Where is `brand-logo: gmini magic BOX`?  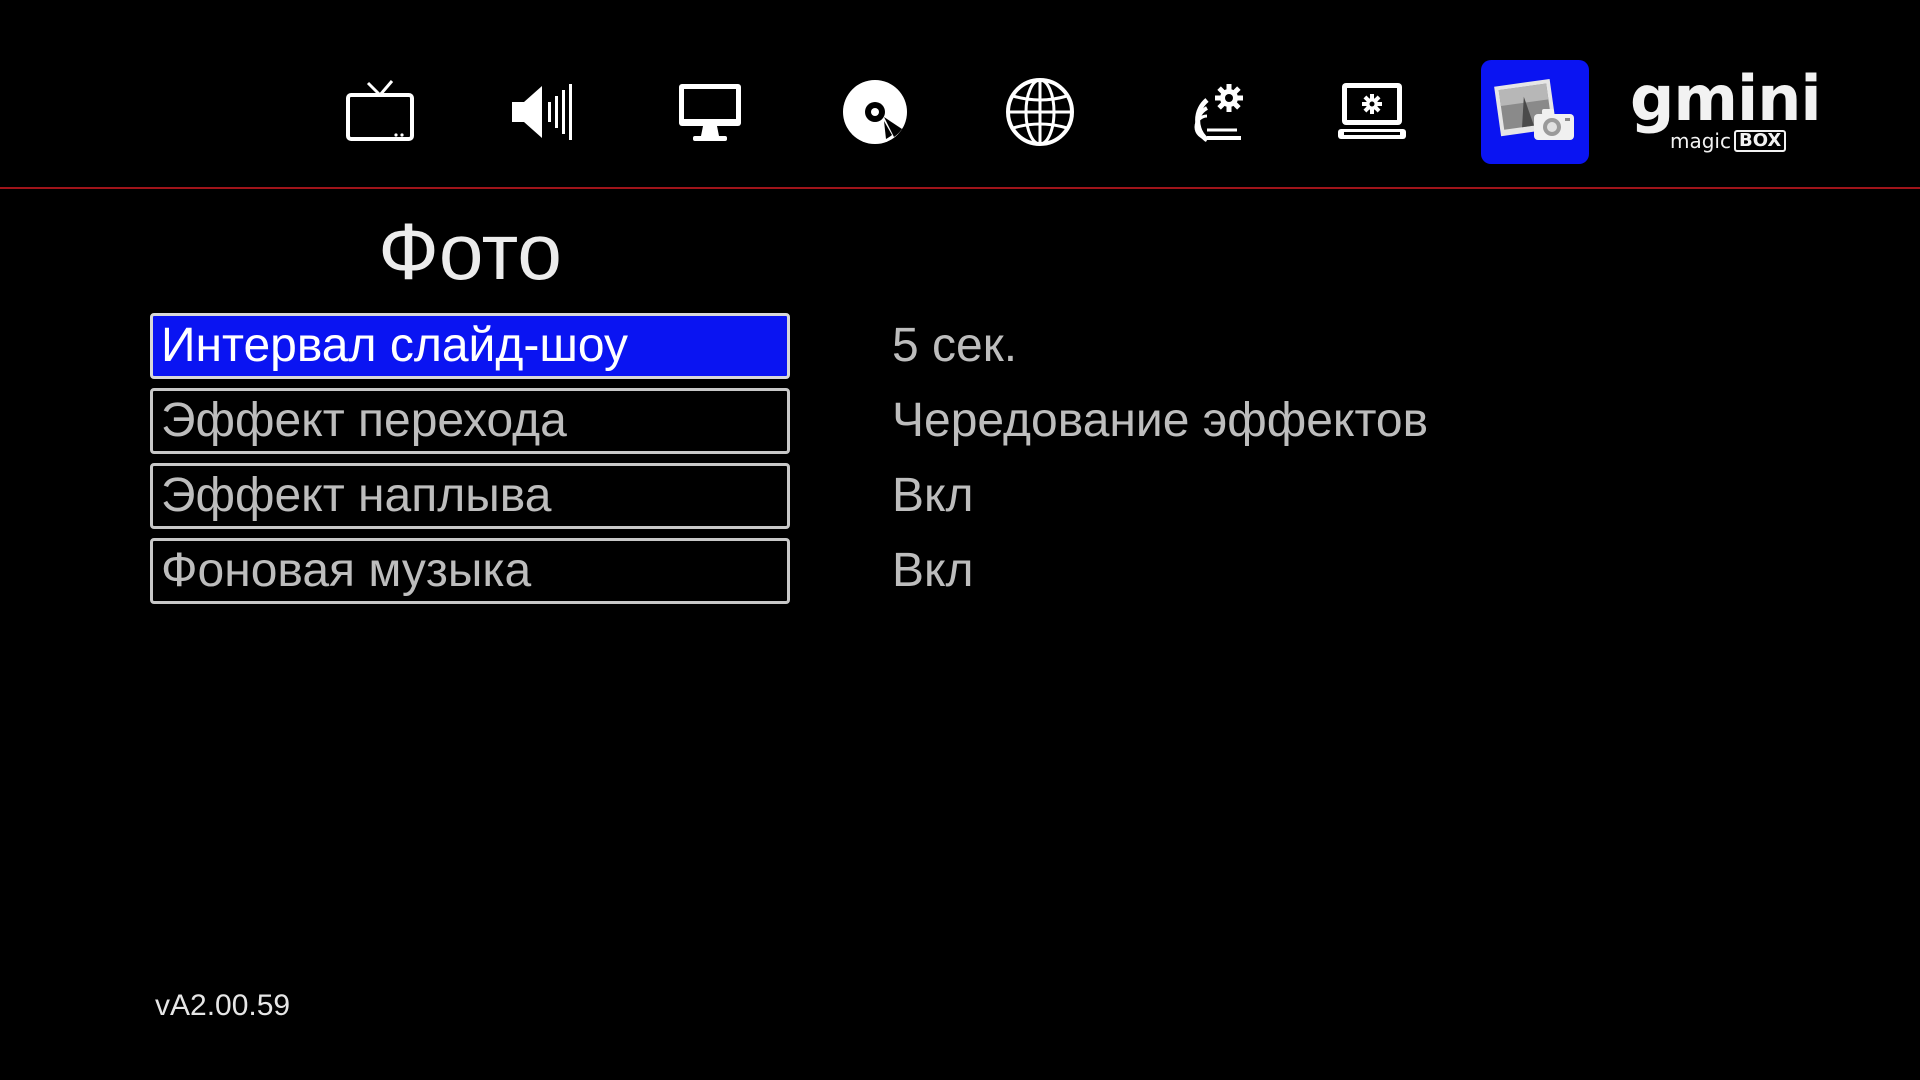 brand-logo: gmini magic BOX is located at coordinates (1726, 113).